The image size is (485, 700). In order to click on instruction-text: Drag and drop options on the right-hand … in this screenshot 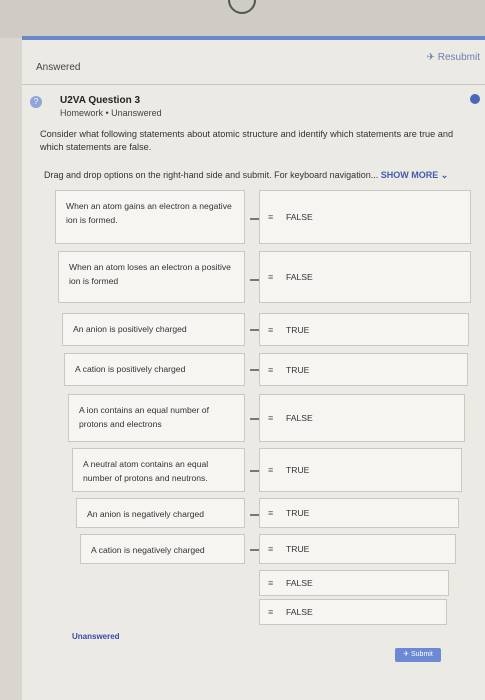, I will do `click(246, 175)`.